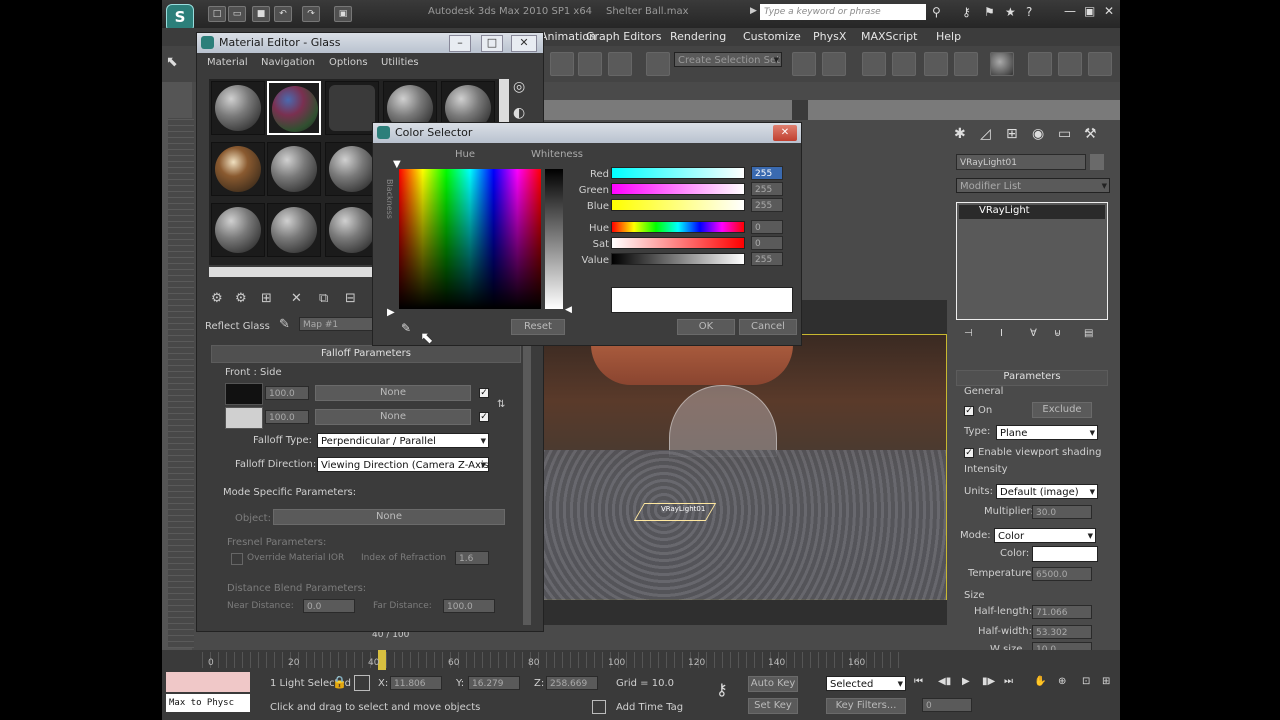 The height and width of the screenshot is (720, 1280). What do you see at coordinates (400, 62) in the screenshot?
I see `menu-utilities: Utilities` at bounding box center [400, 62].